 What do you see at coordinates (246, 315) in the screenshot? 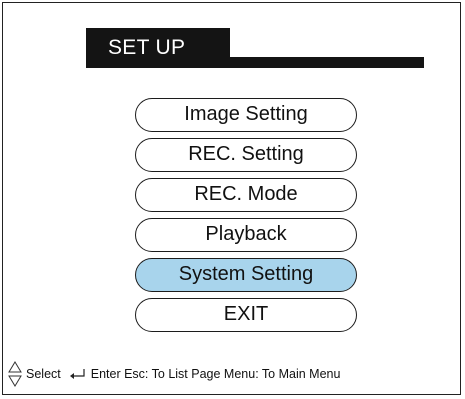
I see `menu-item-exit: EXIT` at bounding box center [246, 315].